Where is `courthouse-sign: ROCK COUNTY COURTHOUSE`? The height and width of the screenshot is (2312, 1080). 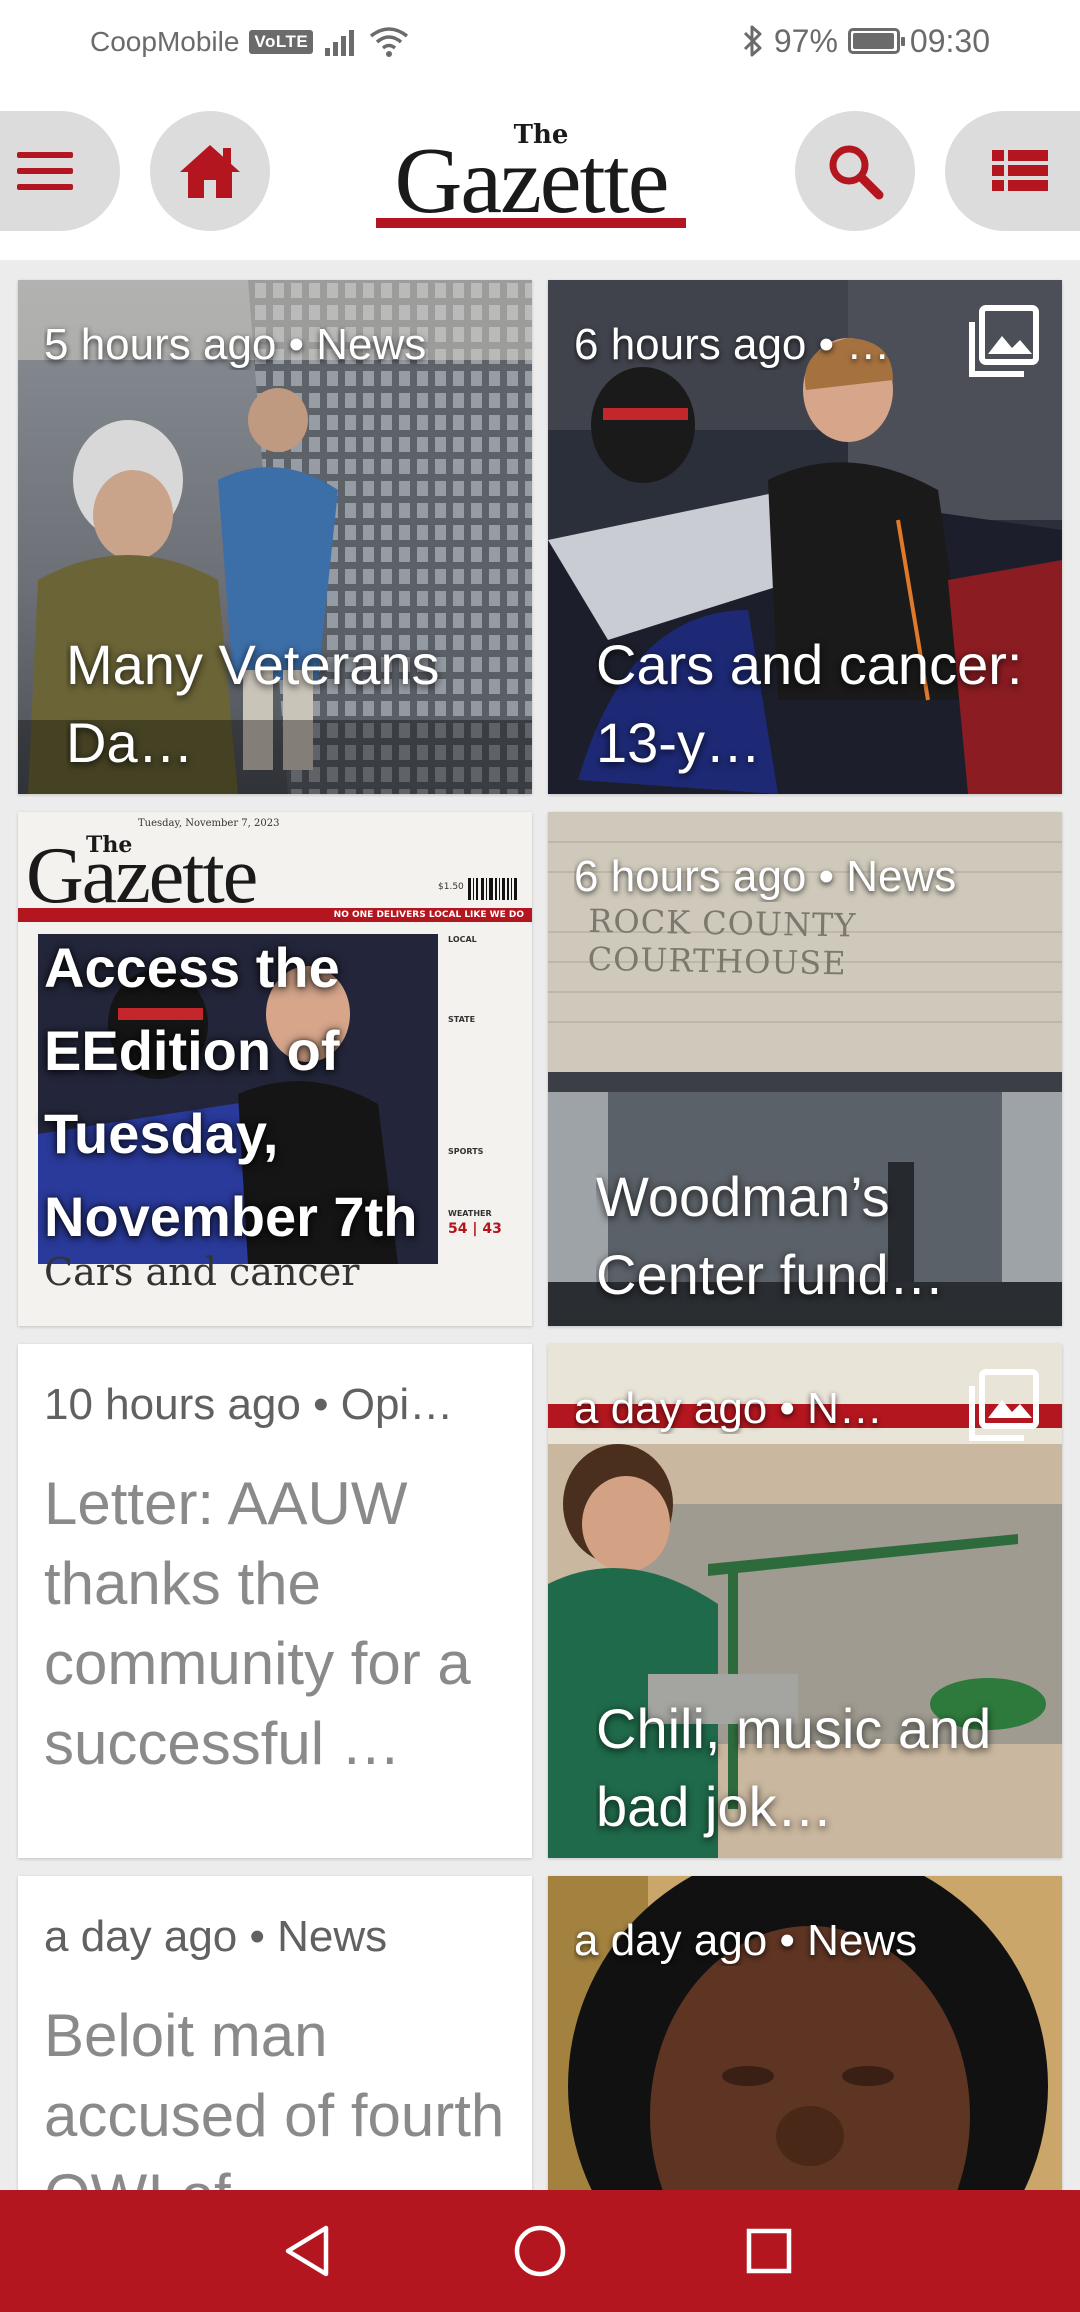 courthouse-sign: ROCK COUNTY COURTHOUSE is located at coordinates (722, 942).